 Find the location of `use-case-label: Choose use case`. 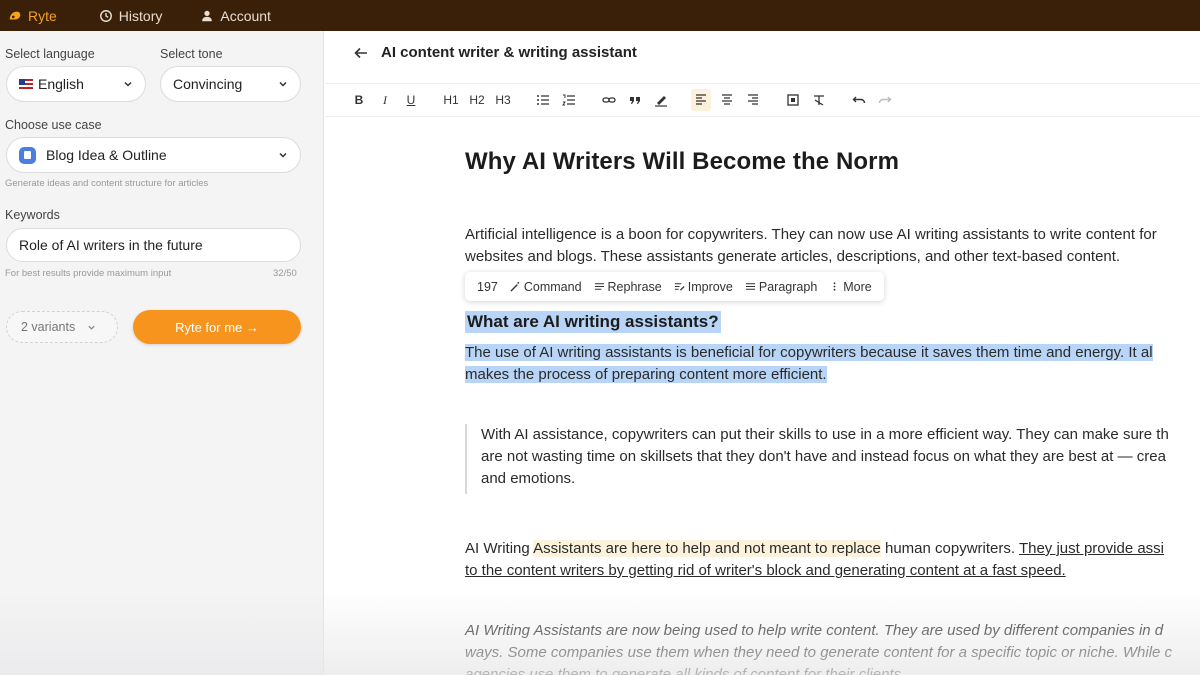

use-case-label: Choose use case is located at coordinates (53, 125).